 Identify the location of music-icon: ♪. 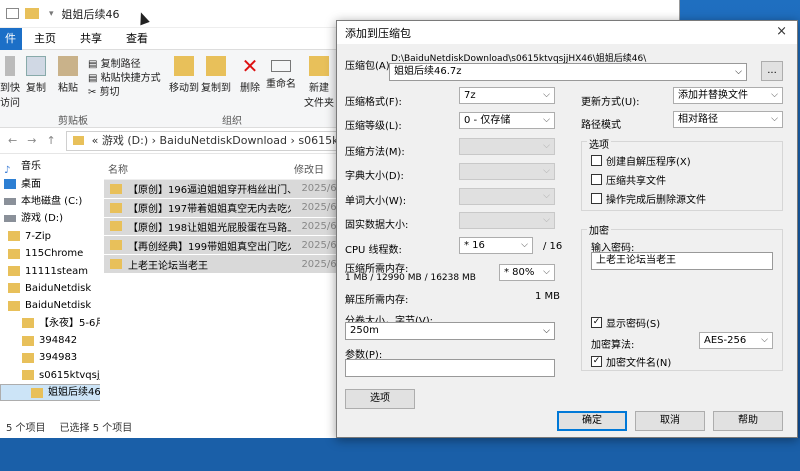
(7, 170).